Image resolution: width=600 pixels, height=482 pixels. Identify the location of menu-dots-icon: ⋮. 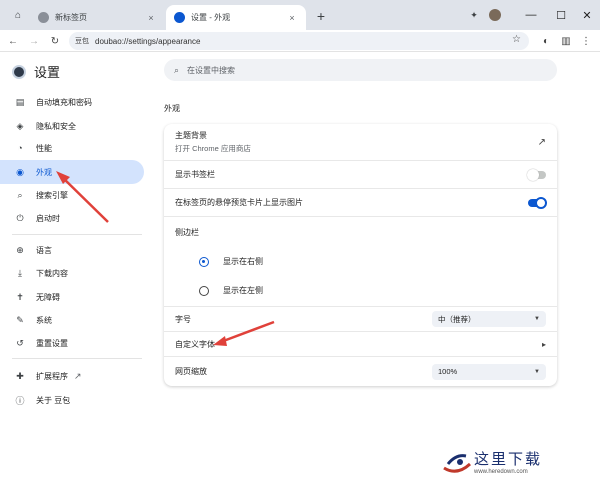
(586, 41).